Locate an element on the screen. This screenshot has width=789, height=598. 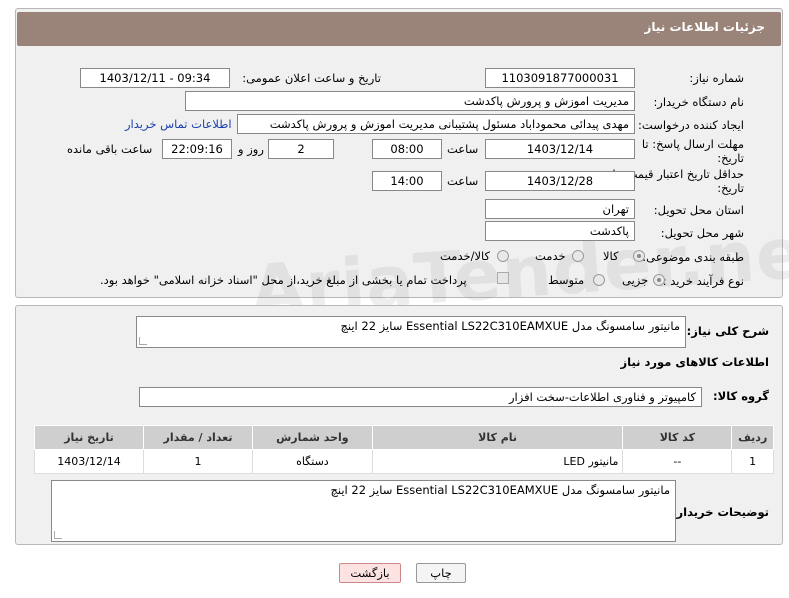
buyer-notes-label: توضیحات خریدار: is located at coordinates (720, 512).